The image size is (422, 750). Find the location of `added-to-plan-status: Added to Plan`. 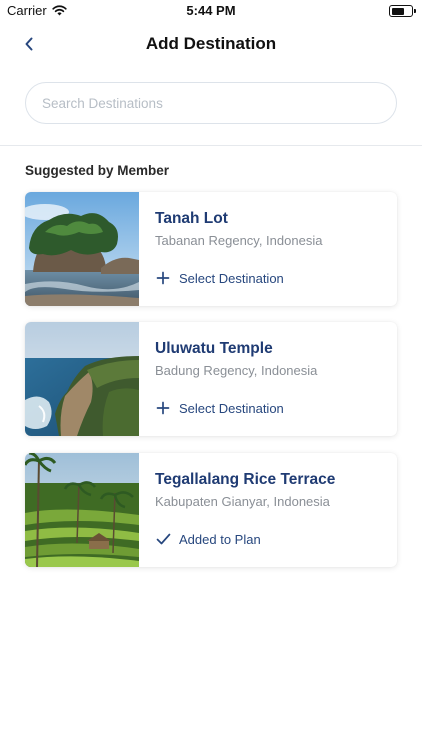

added-to-plan-status: Added to Plan is located at coordinates (208, 539).